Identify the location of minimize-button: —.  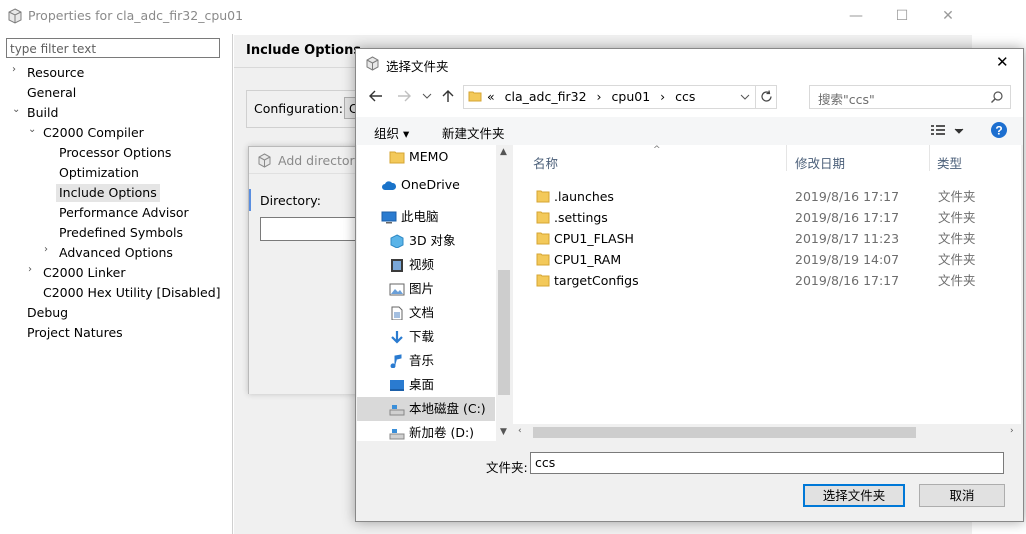
(856, 15).